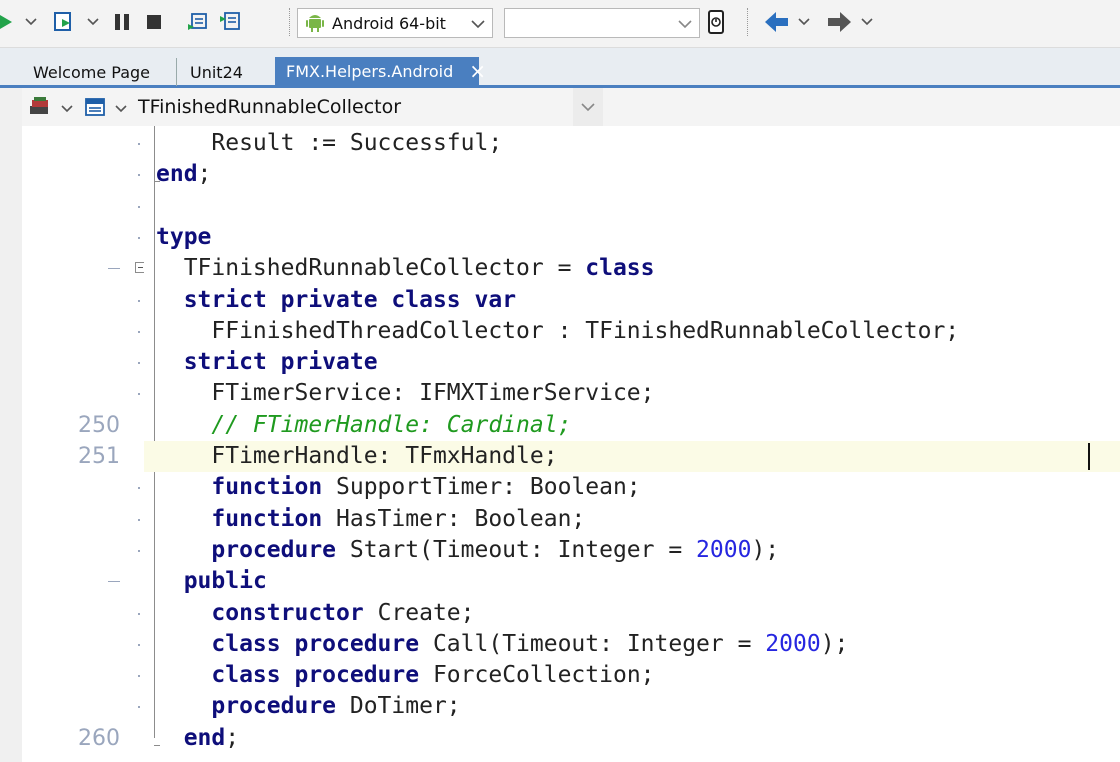 This screenshot has height=762, width=1120. What do you see at coordinates (84, 444) in the screenshot?
I see `line-number-gutter: 250 251 260` at bounding box center [84, 444].